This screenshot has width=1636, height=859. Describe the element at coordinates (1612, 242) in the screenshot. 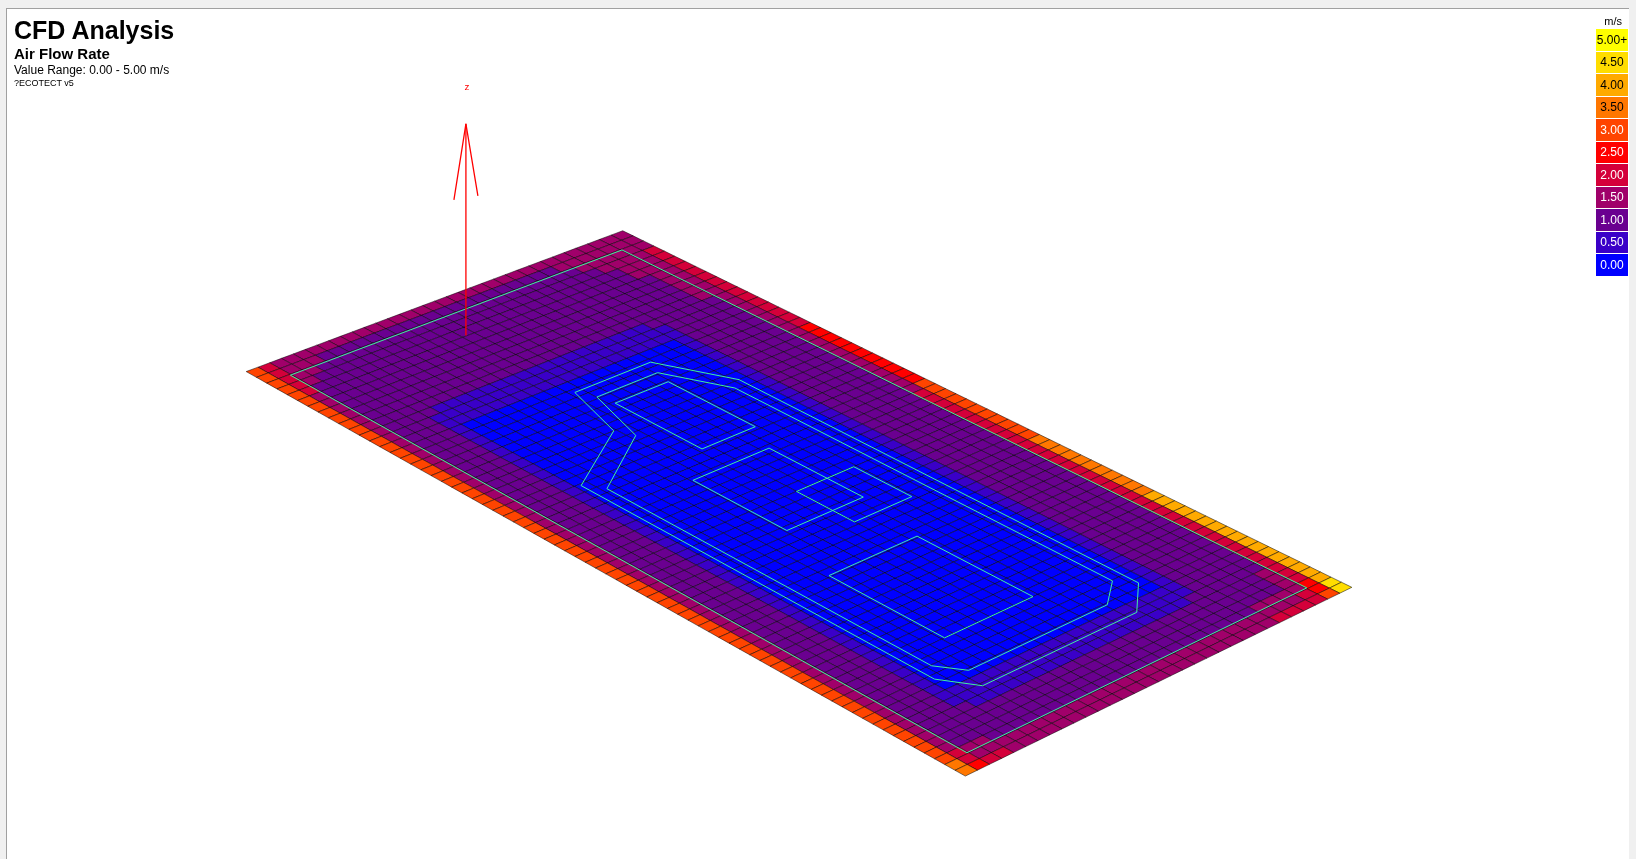

I see `legend-swatch: 0.50` at that location.